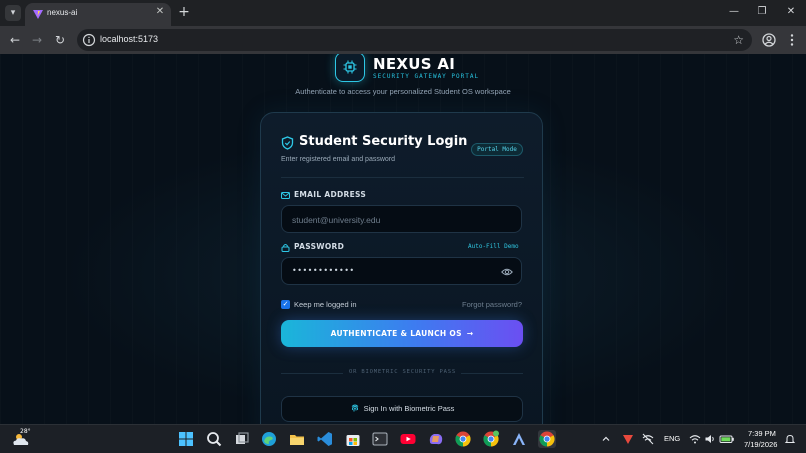 Image resolution: width=806 pixels, height=453 pixels. What do you see at coordinates (414, 40) in the screenshot?
I see `address-bar: localhost:5173 ☆` at bounding box center [414, 40].